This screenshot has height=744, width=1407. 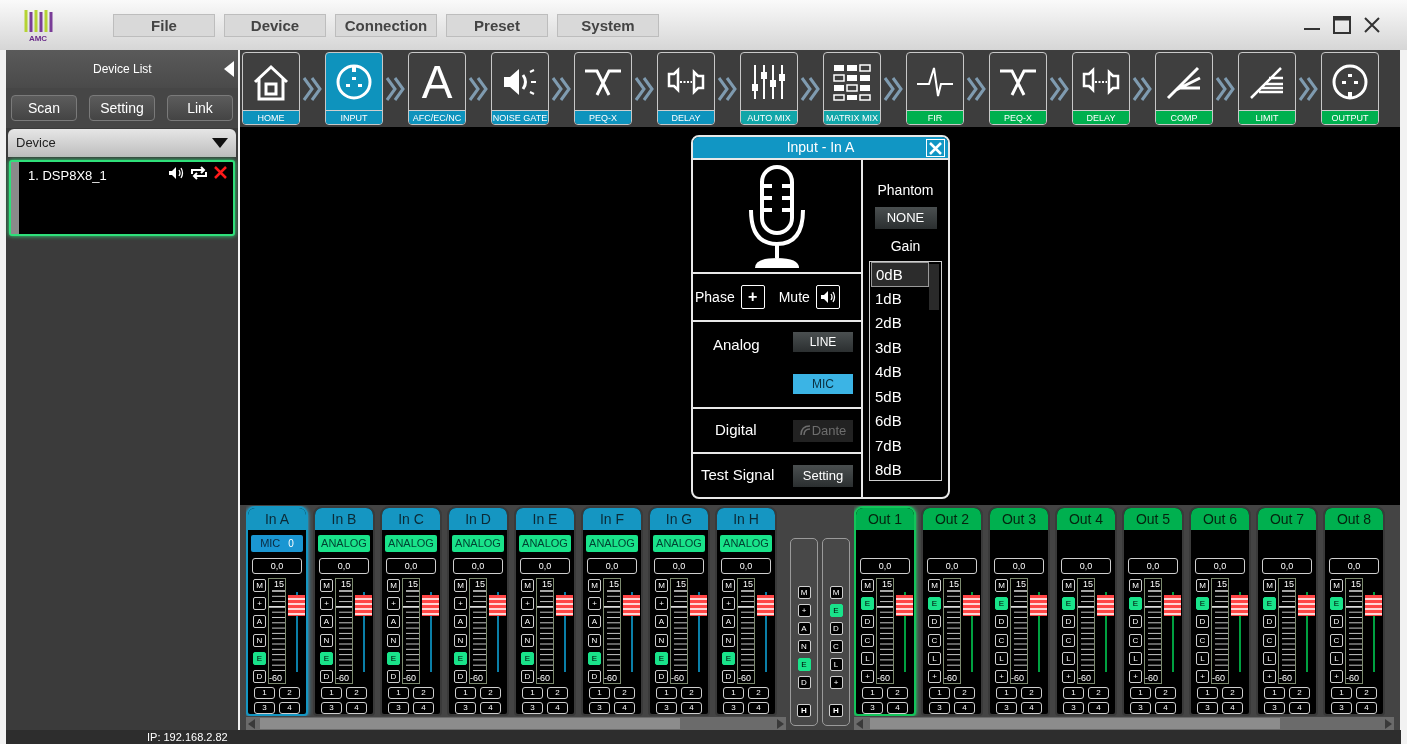 What do you see at coordinates (905, 218) in the screenshot?
I see `phantom-button: NONE` at bounding box center [905, 218].